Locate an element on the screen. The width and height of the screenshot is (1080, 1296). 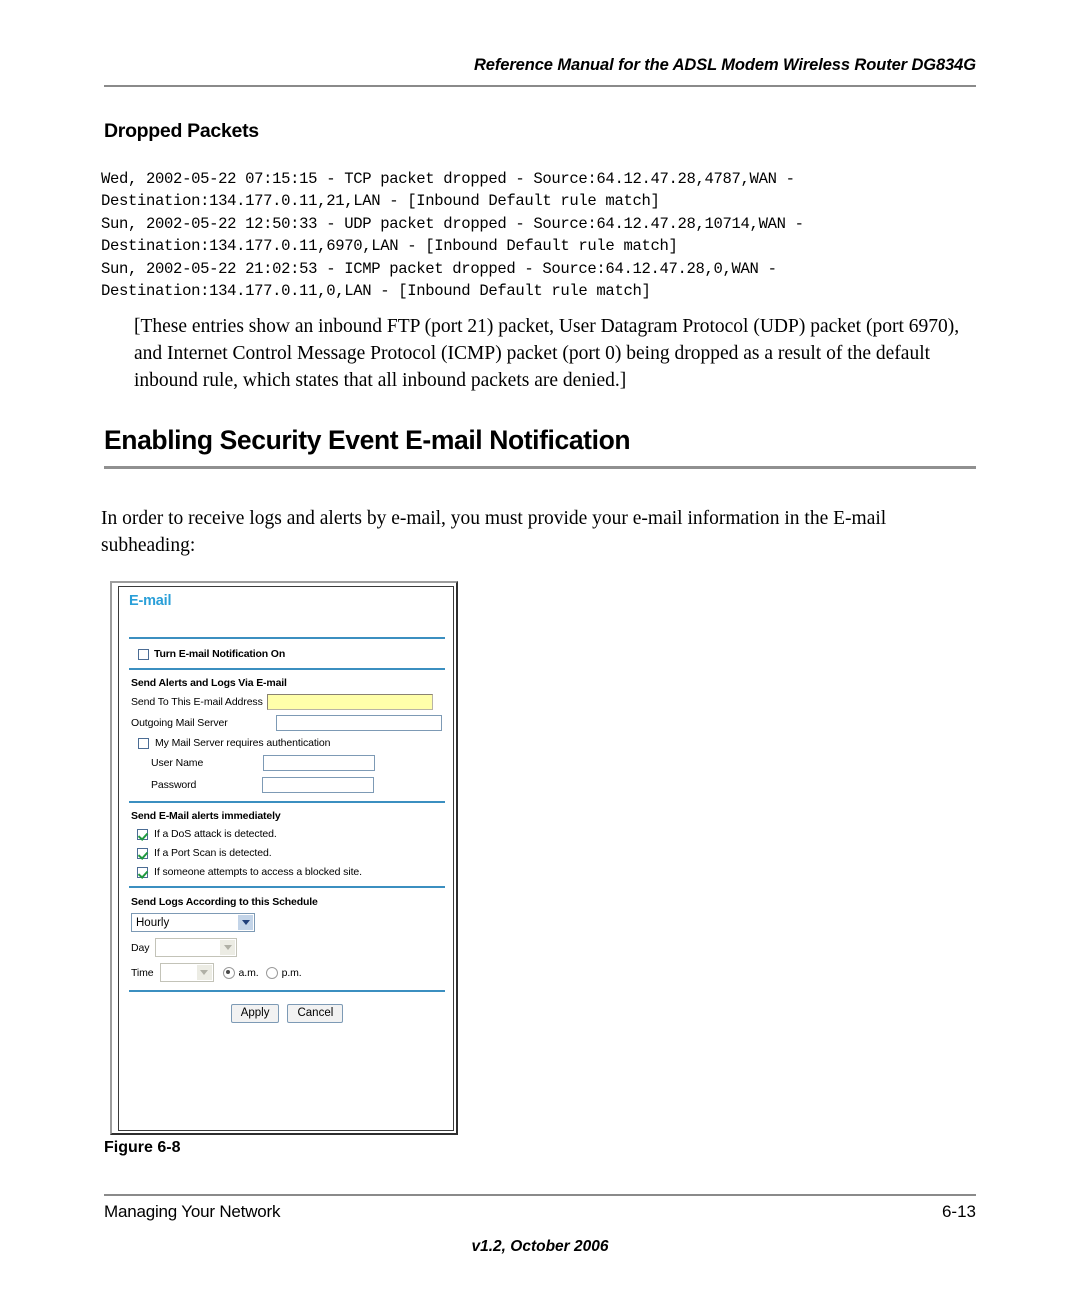
email-address-input is located at coordinates (349, 702).